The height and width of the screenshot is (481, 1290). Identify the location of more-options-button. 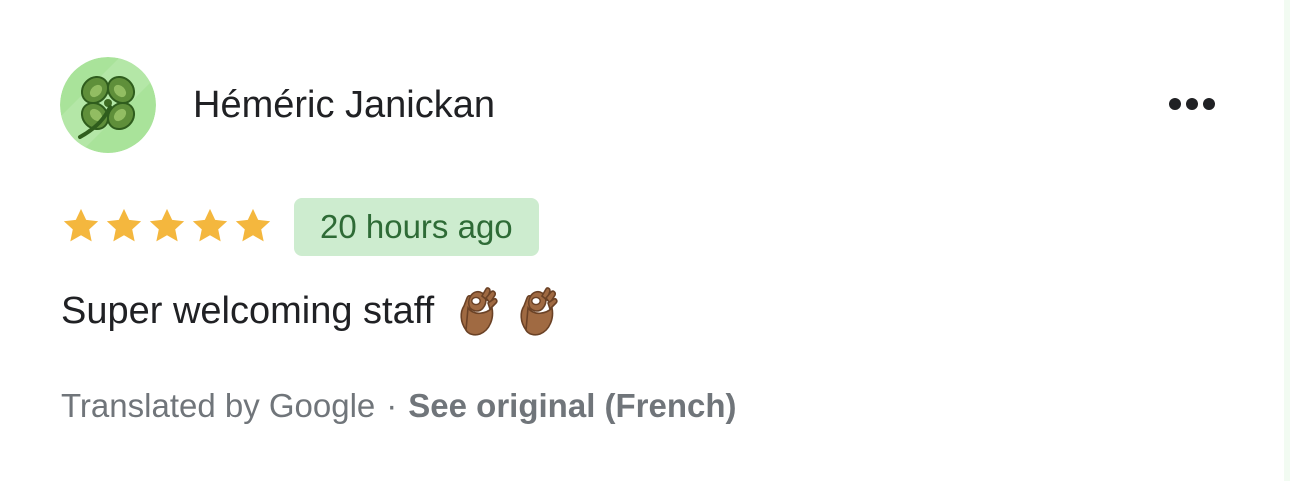
(1195, 104).